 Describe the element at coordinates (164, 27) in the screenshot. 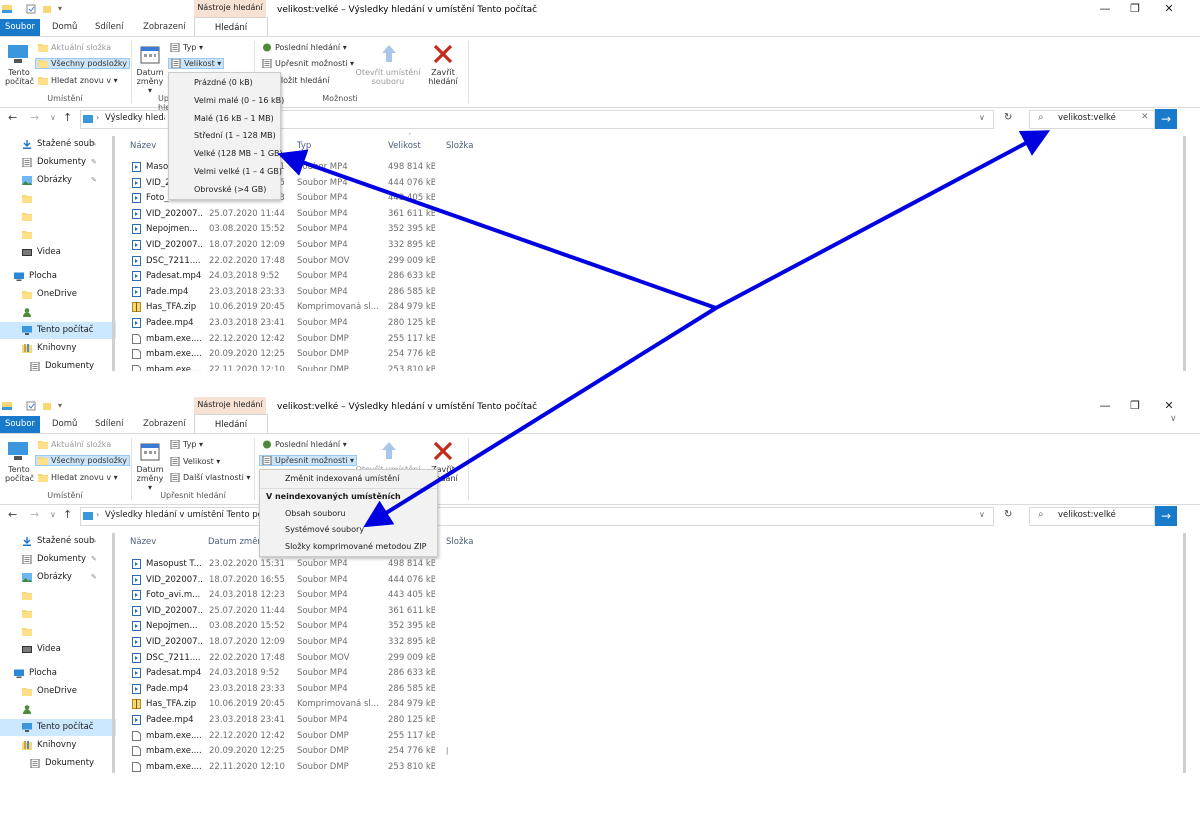

I see `tab-view: Zobrazení` at that location.